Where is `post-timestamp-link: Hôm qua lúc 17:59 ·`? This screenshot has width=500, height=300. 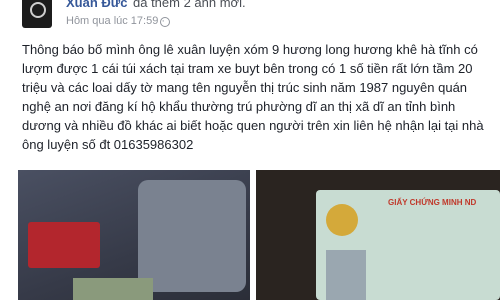
post-timestamp-link: Hôm qua lúc 17:59 · is located at coordinates (115, 21).